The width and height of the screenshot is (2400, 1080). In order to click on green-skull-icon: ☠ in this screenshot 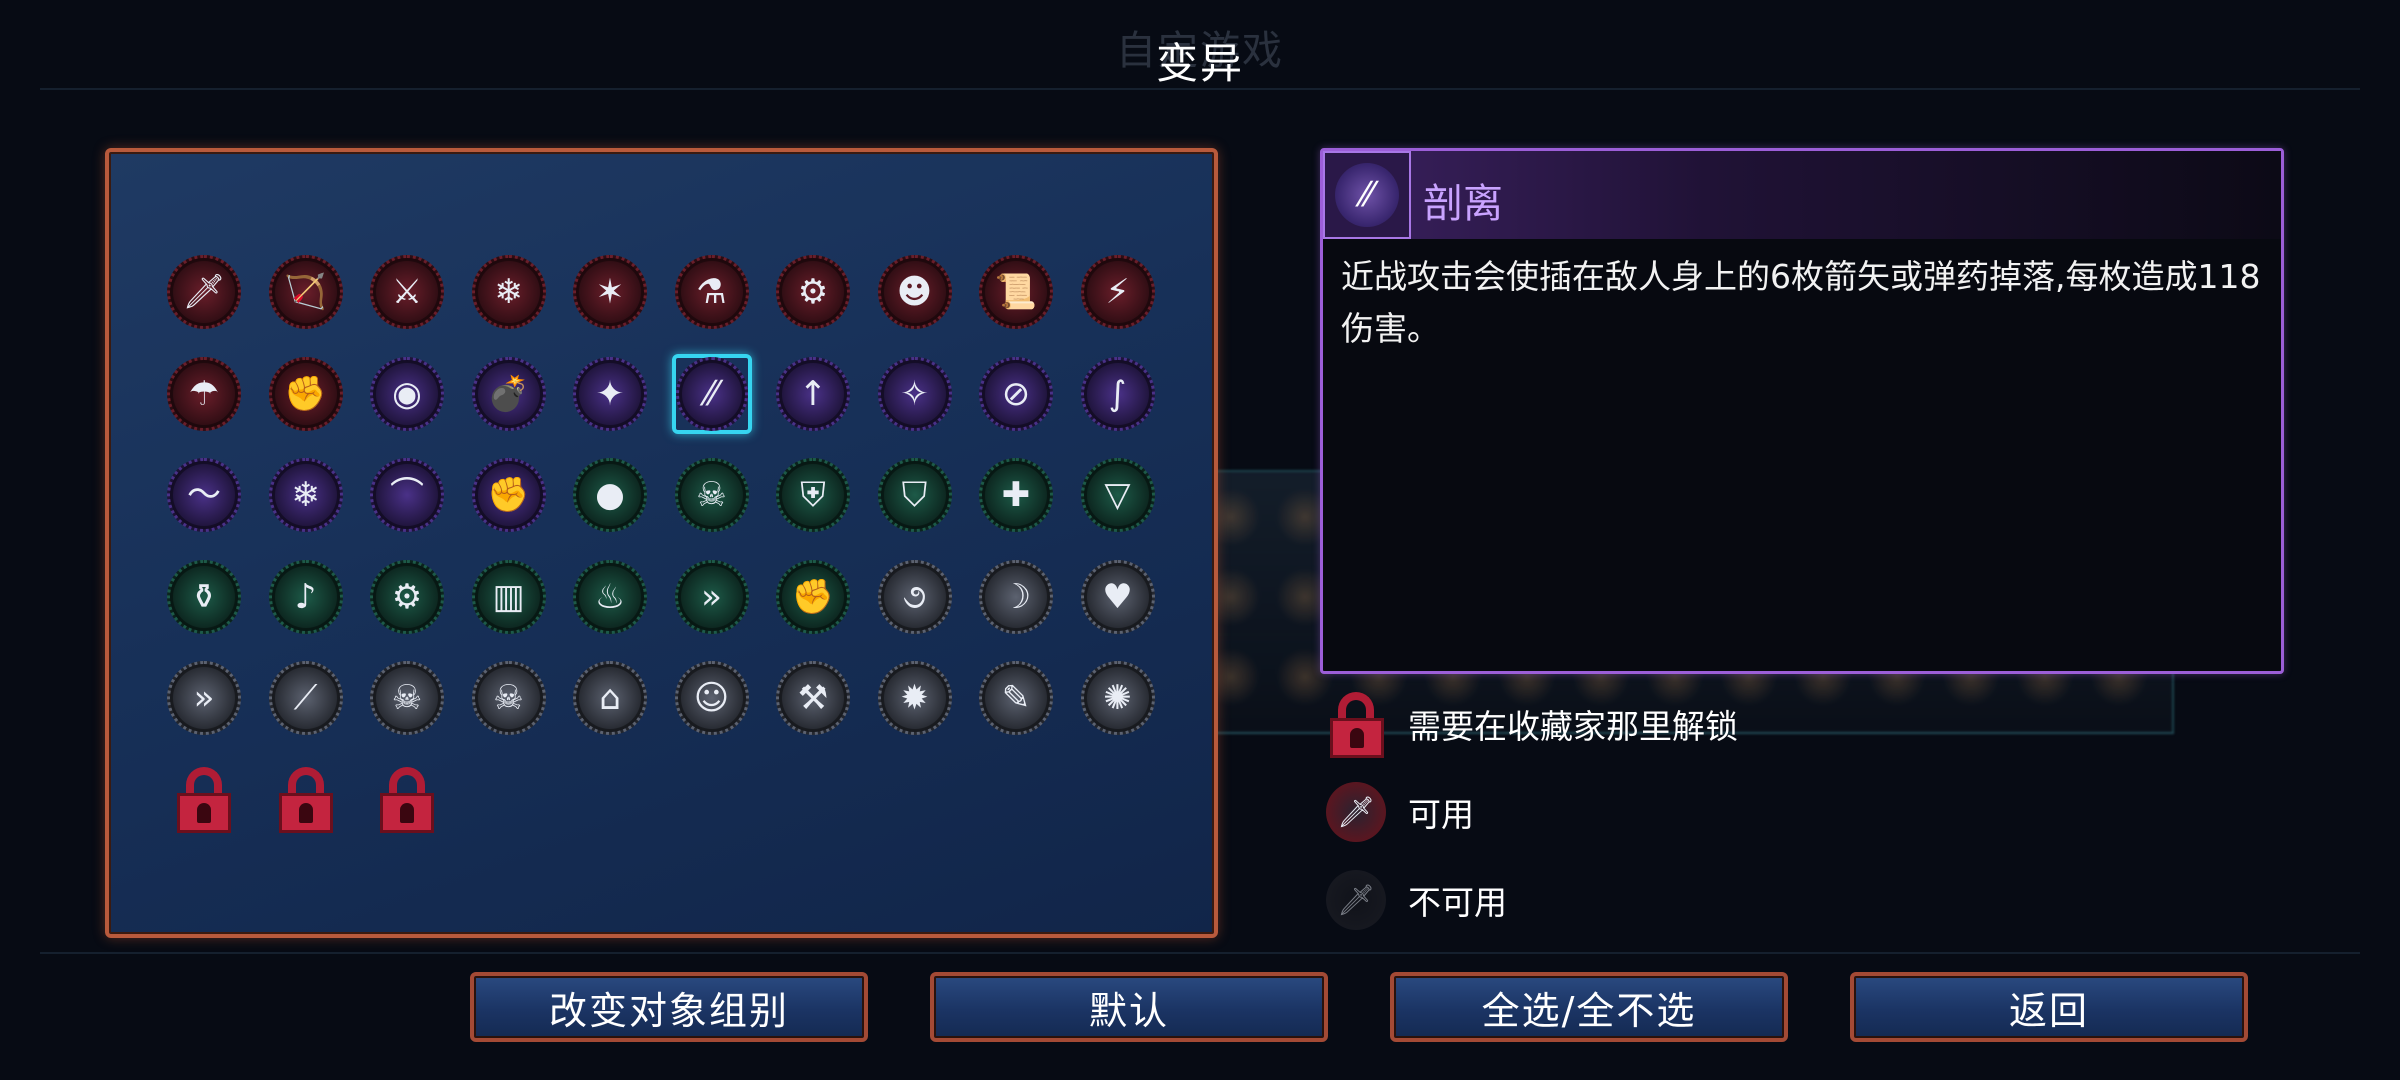, I will do `click(407, 698)`.